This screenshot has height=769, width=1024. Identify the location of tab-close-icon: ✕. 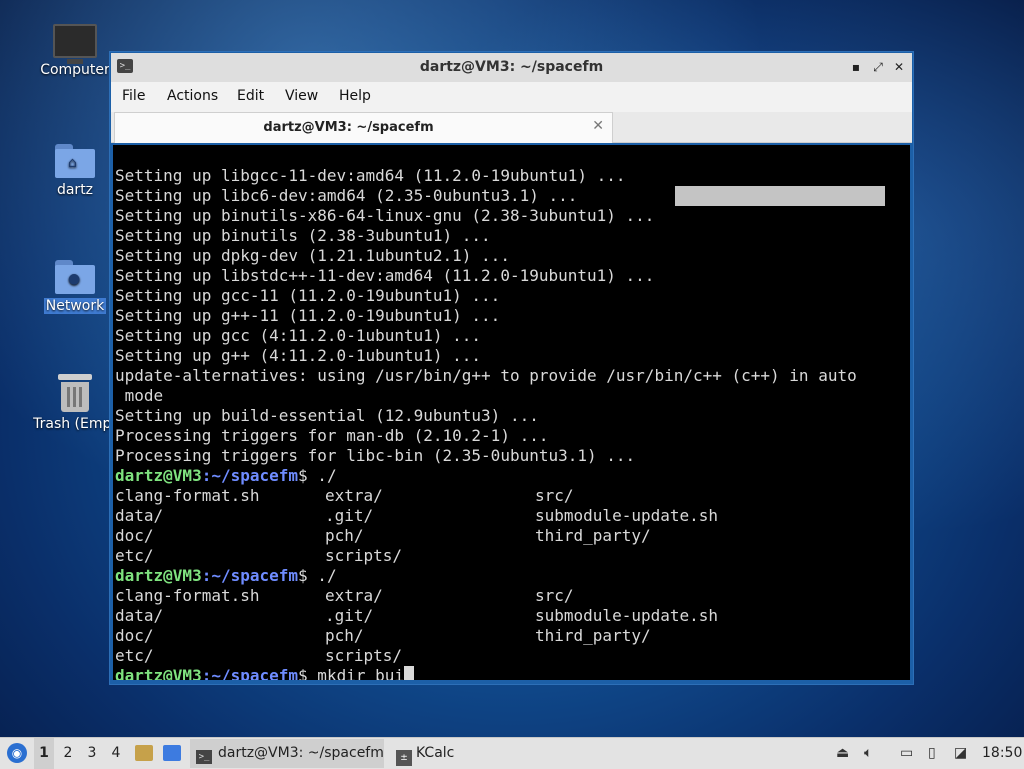
(598, 126).